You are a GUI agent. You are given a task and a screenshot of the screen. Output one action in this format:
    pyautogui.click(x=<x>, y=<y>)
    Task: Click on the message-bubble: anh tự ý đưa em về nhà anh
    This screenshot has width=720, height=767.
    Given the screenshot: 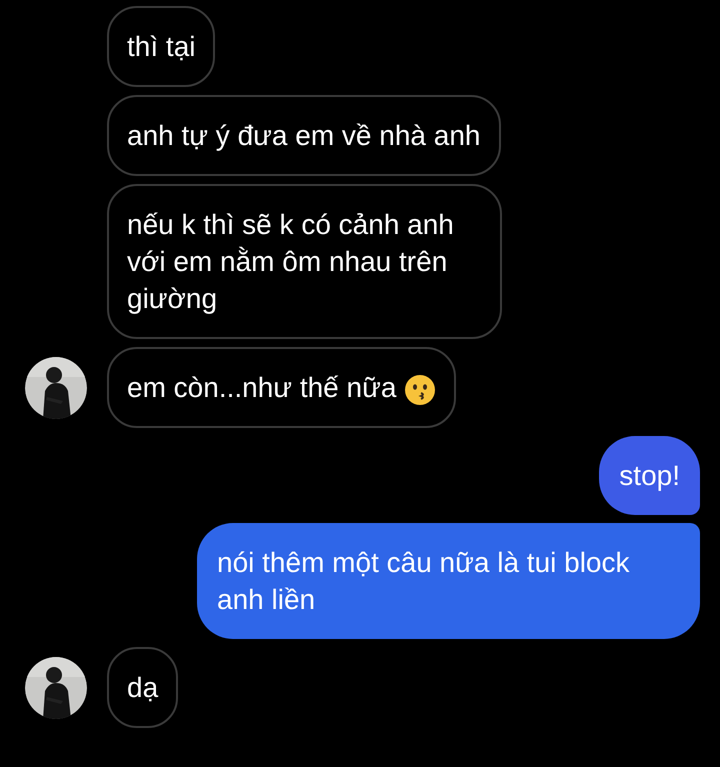 What is the action you would take?
    pyautogui.click(x=303, y=135)
    